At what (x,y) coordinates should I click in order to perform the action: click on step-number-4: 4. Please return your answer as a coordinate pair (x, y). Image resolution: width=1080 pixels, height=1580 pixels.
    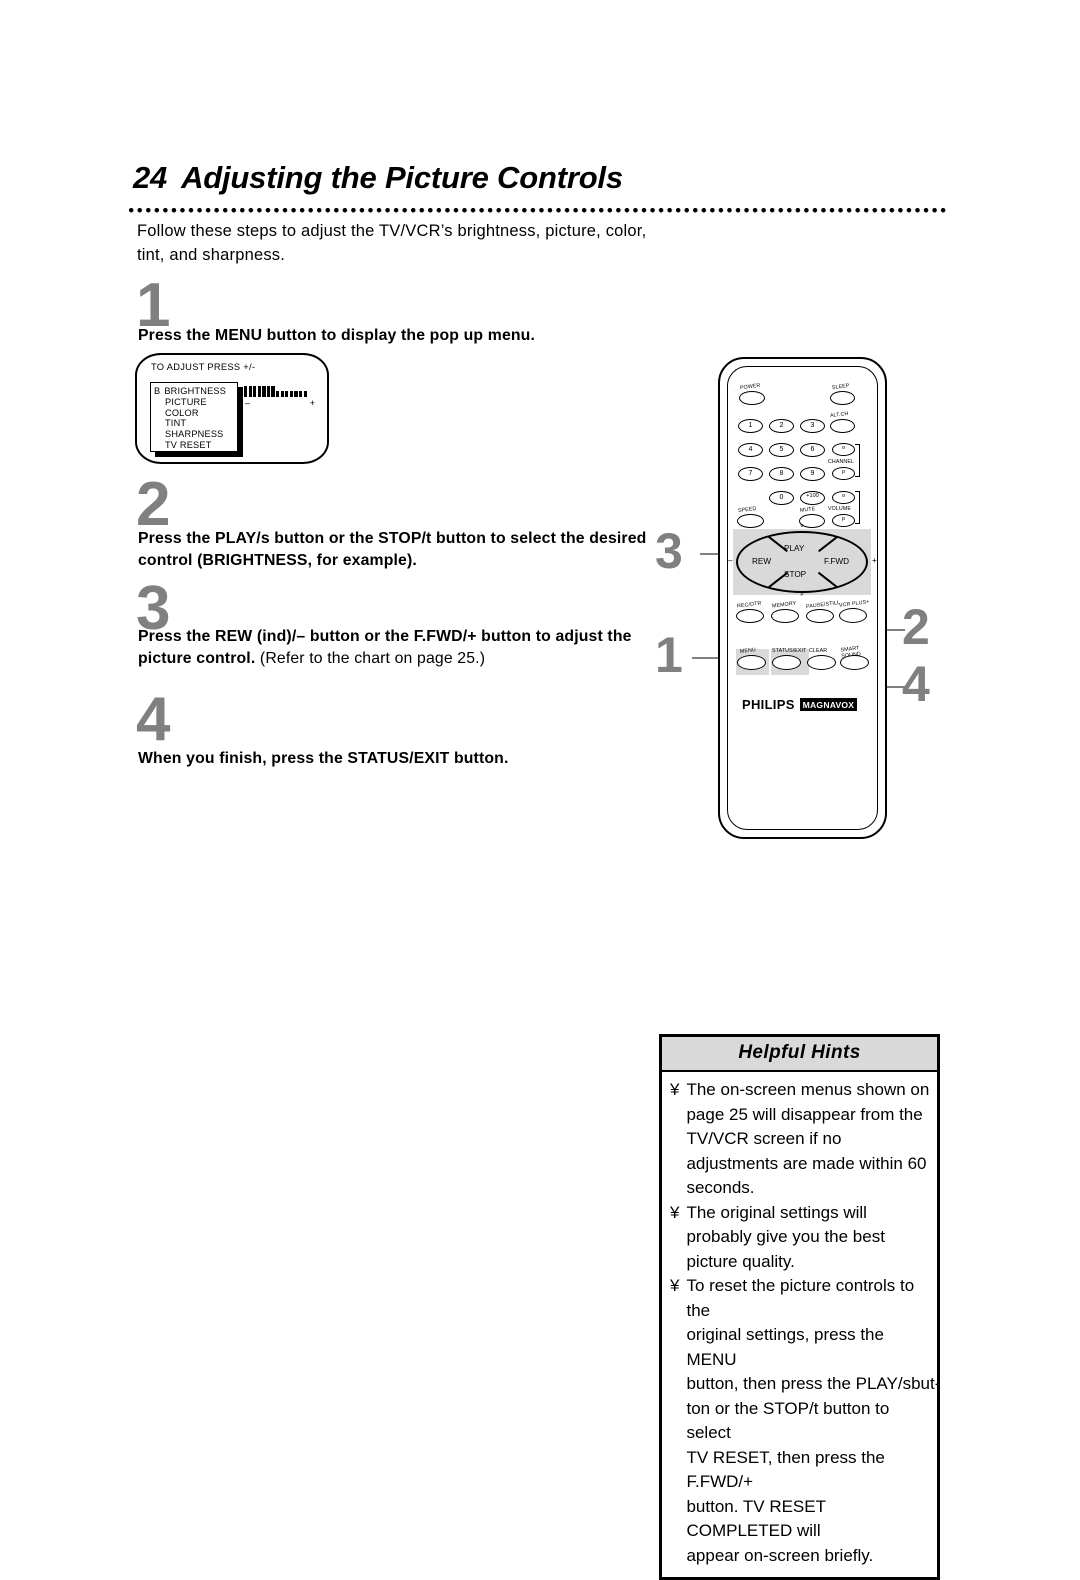
    Looking at the image, I should click on (153, 719).